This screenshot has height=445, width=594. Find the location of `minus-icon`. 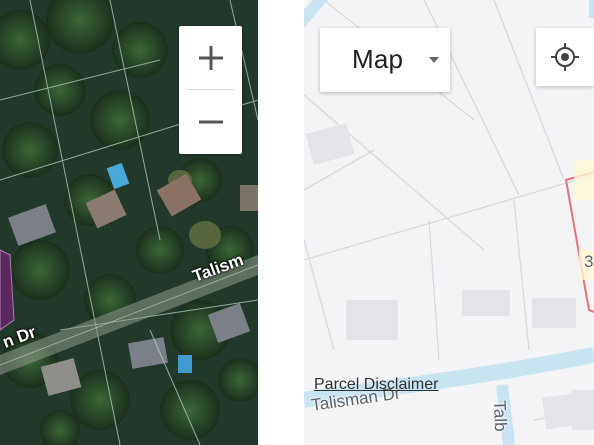

minus-icon is located at coordinates (210, 121).